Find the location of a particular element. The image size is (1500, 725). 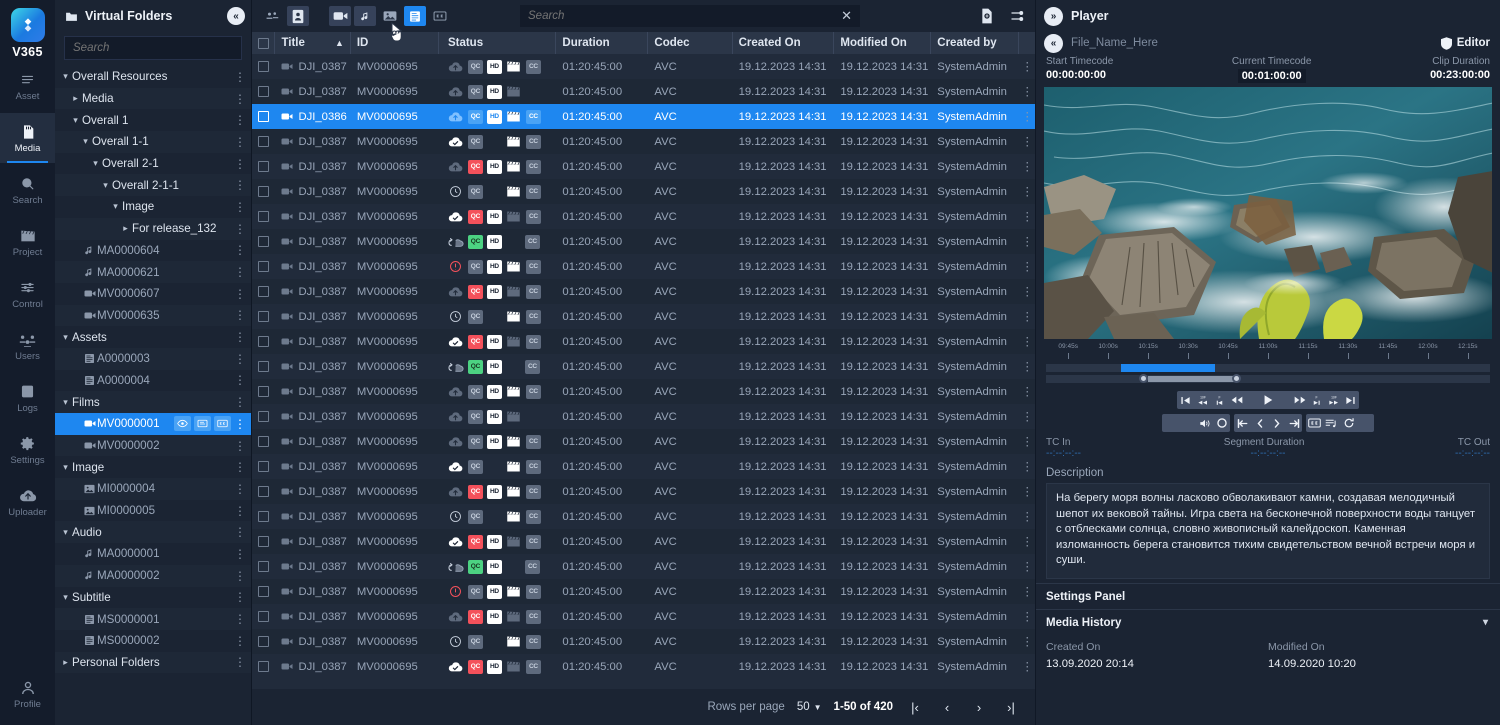

column-header-title: Title ▲ is located at coordinates (313, 43).